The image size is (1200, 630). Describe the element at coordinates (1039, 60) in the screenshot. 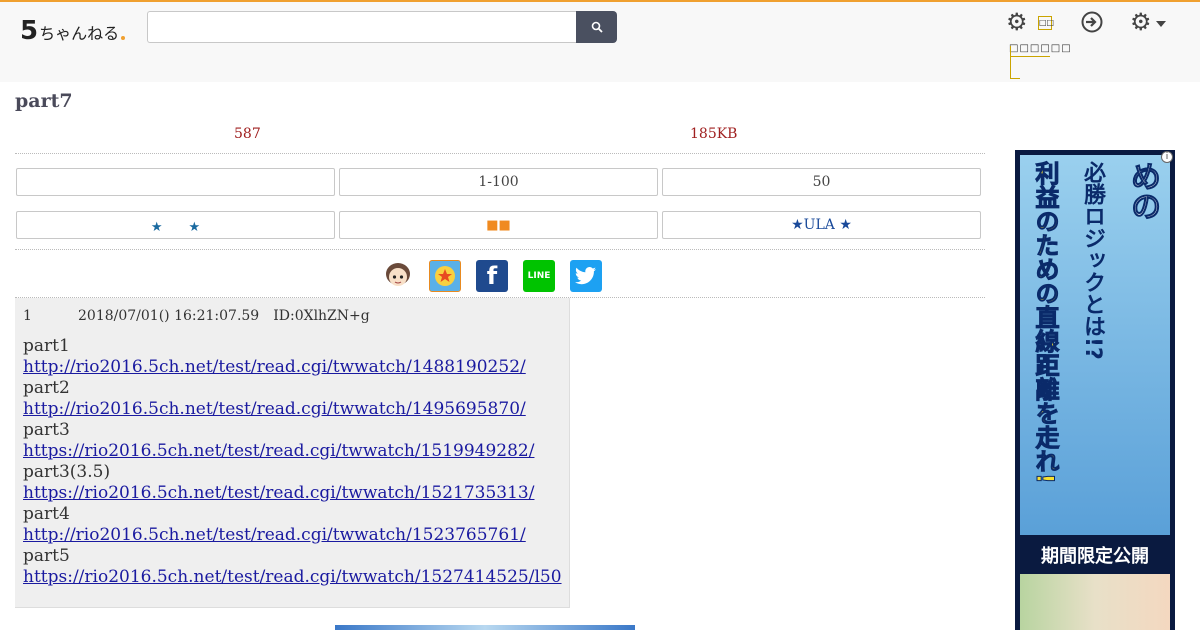

I see `menu-tree: □□□□□□` at that location.